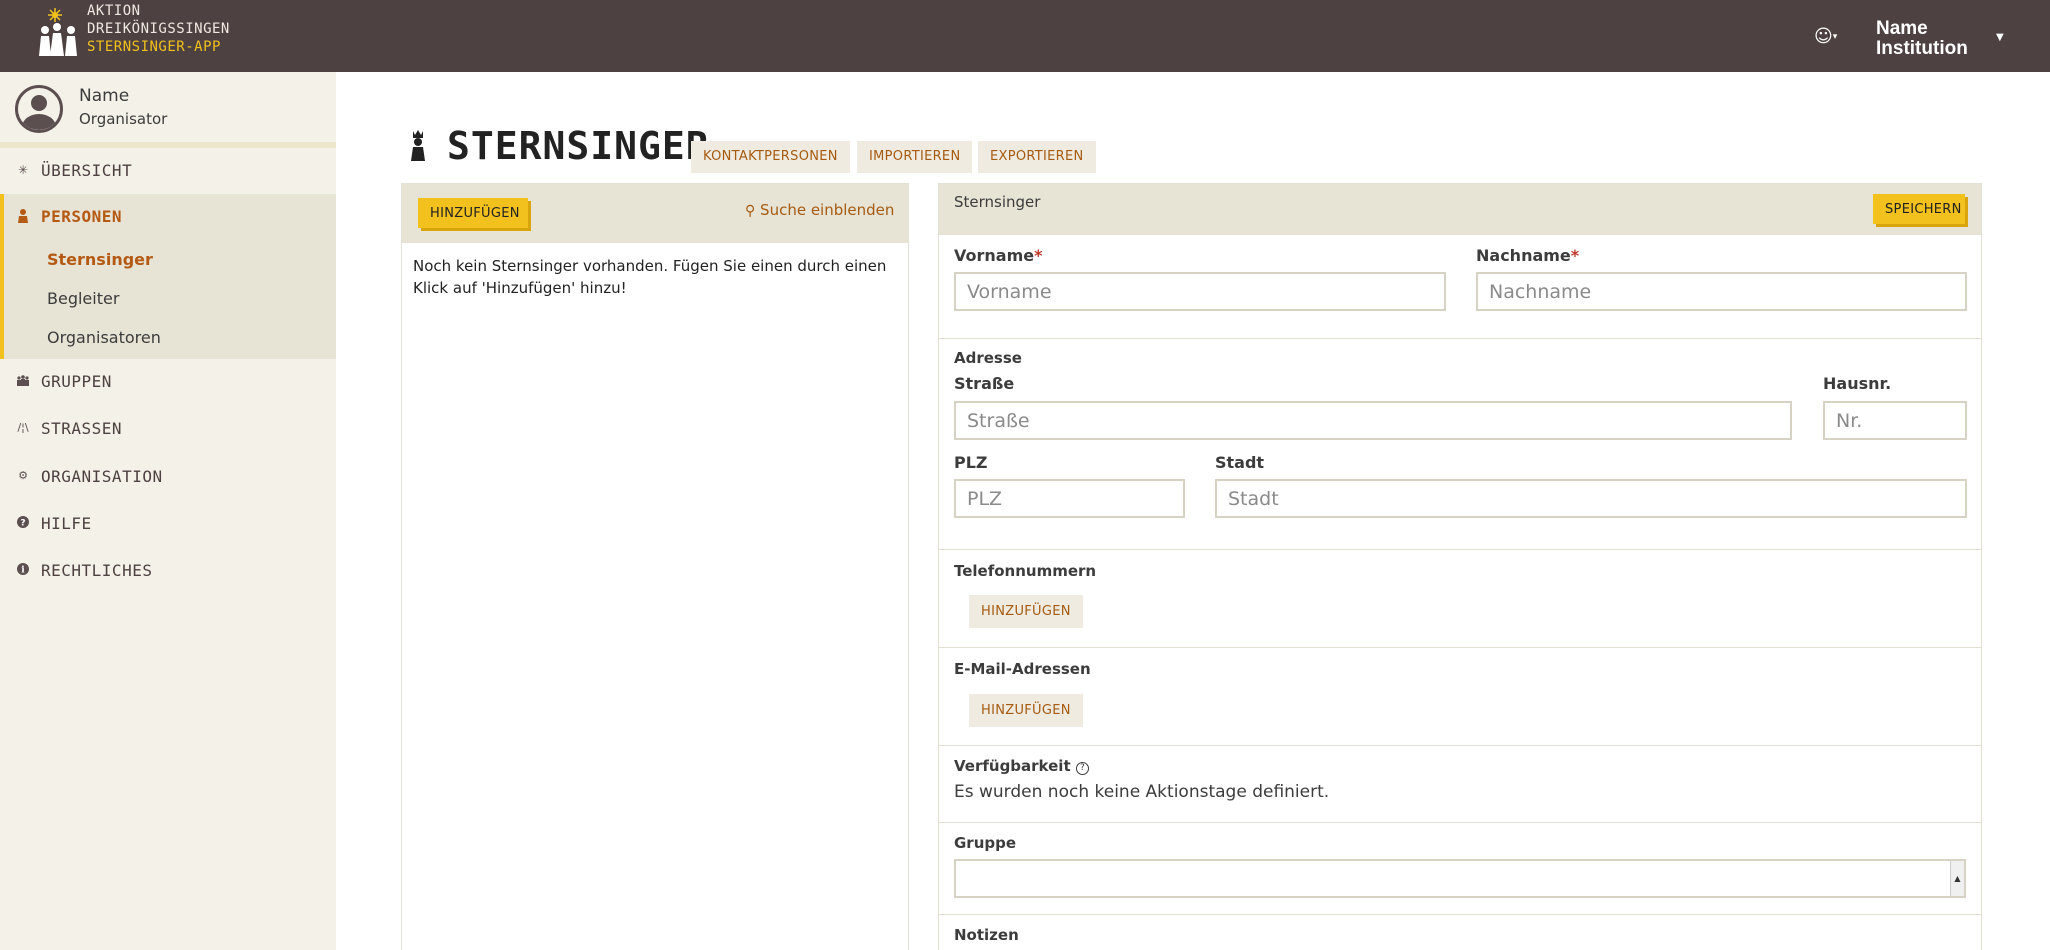 The width and height of the screenshot is (2050, 950). What do you see at coordinates (87, 170) in the screenshot?
I see `sidebar-item-label: ÜBERSICHT` at bounding box center [87, 170].